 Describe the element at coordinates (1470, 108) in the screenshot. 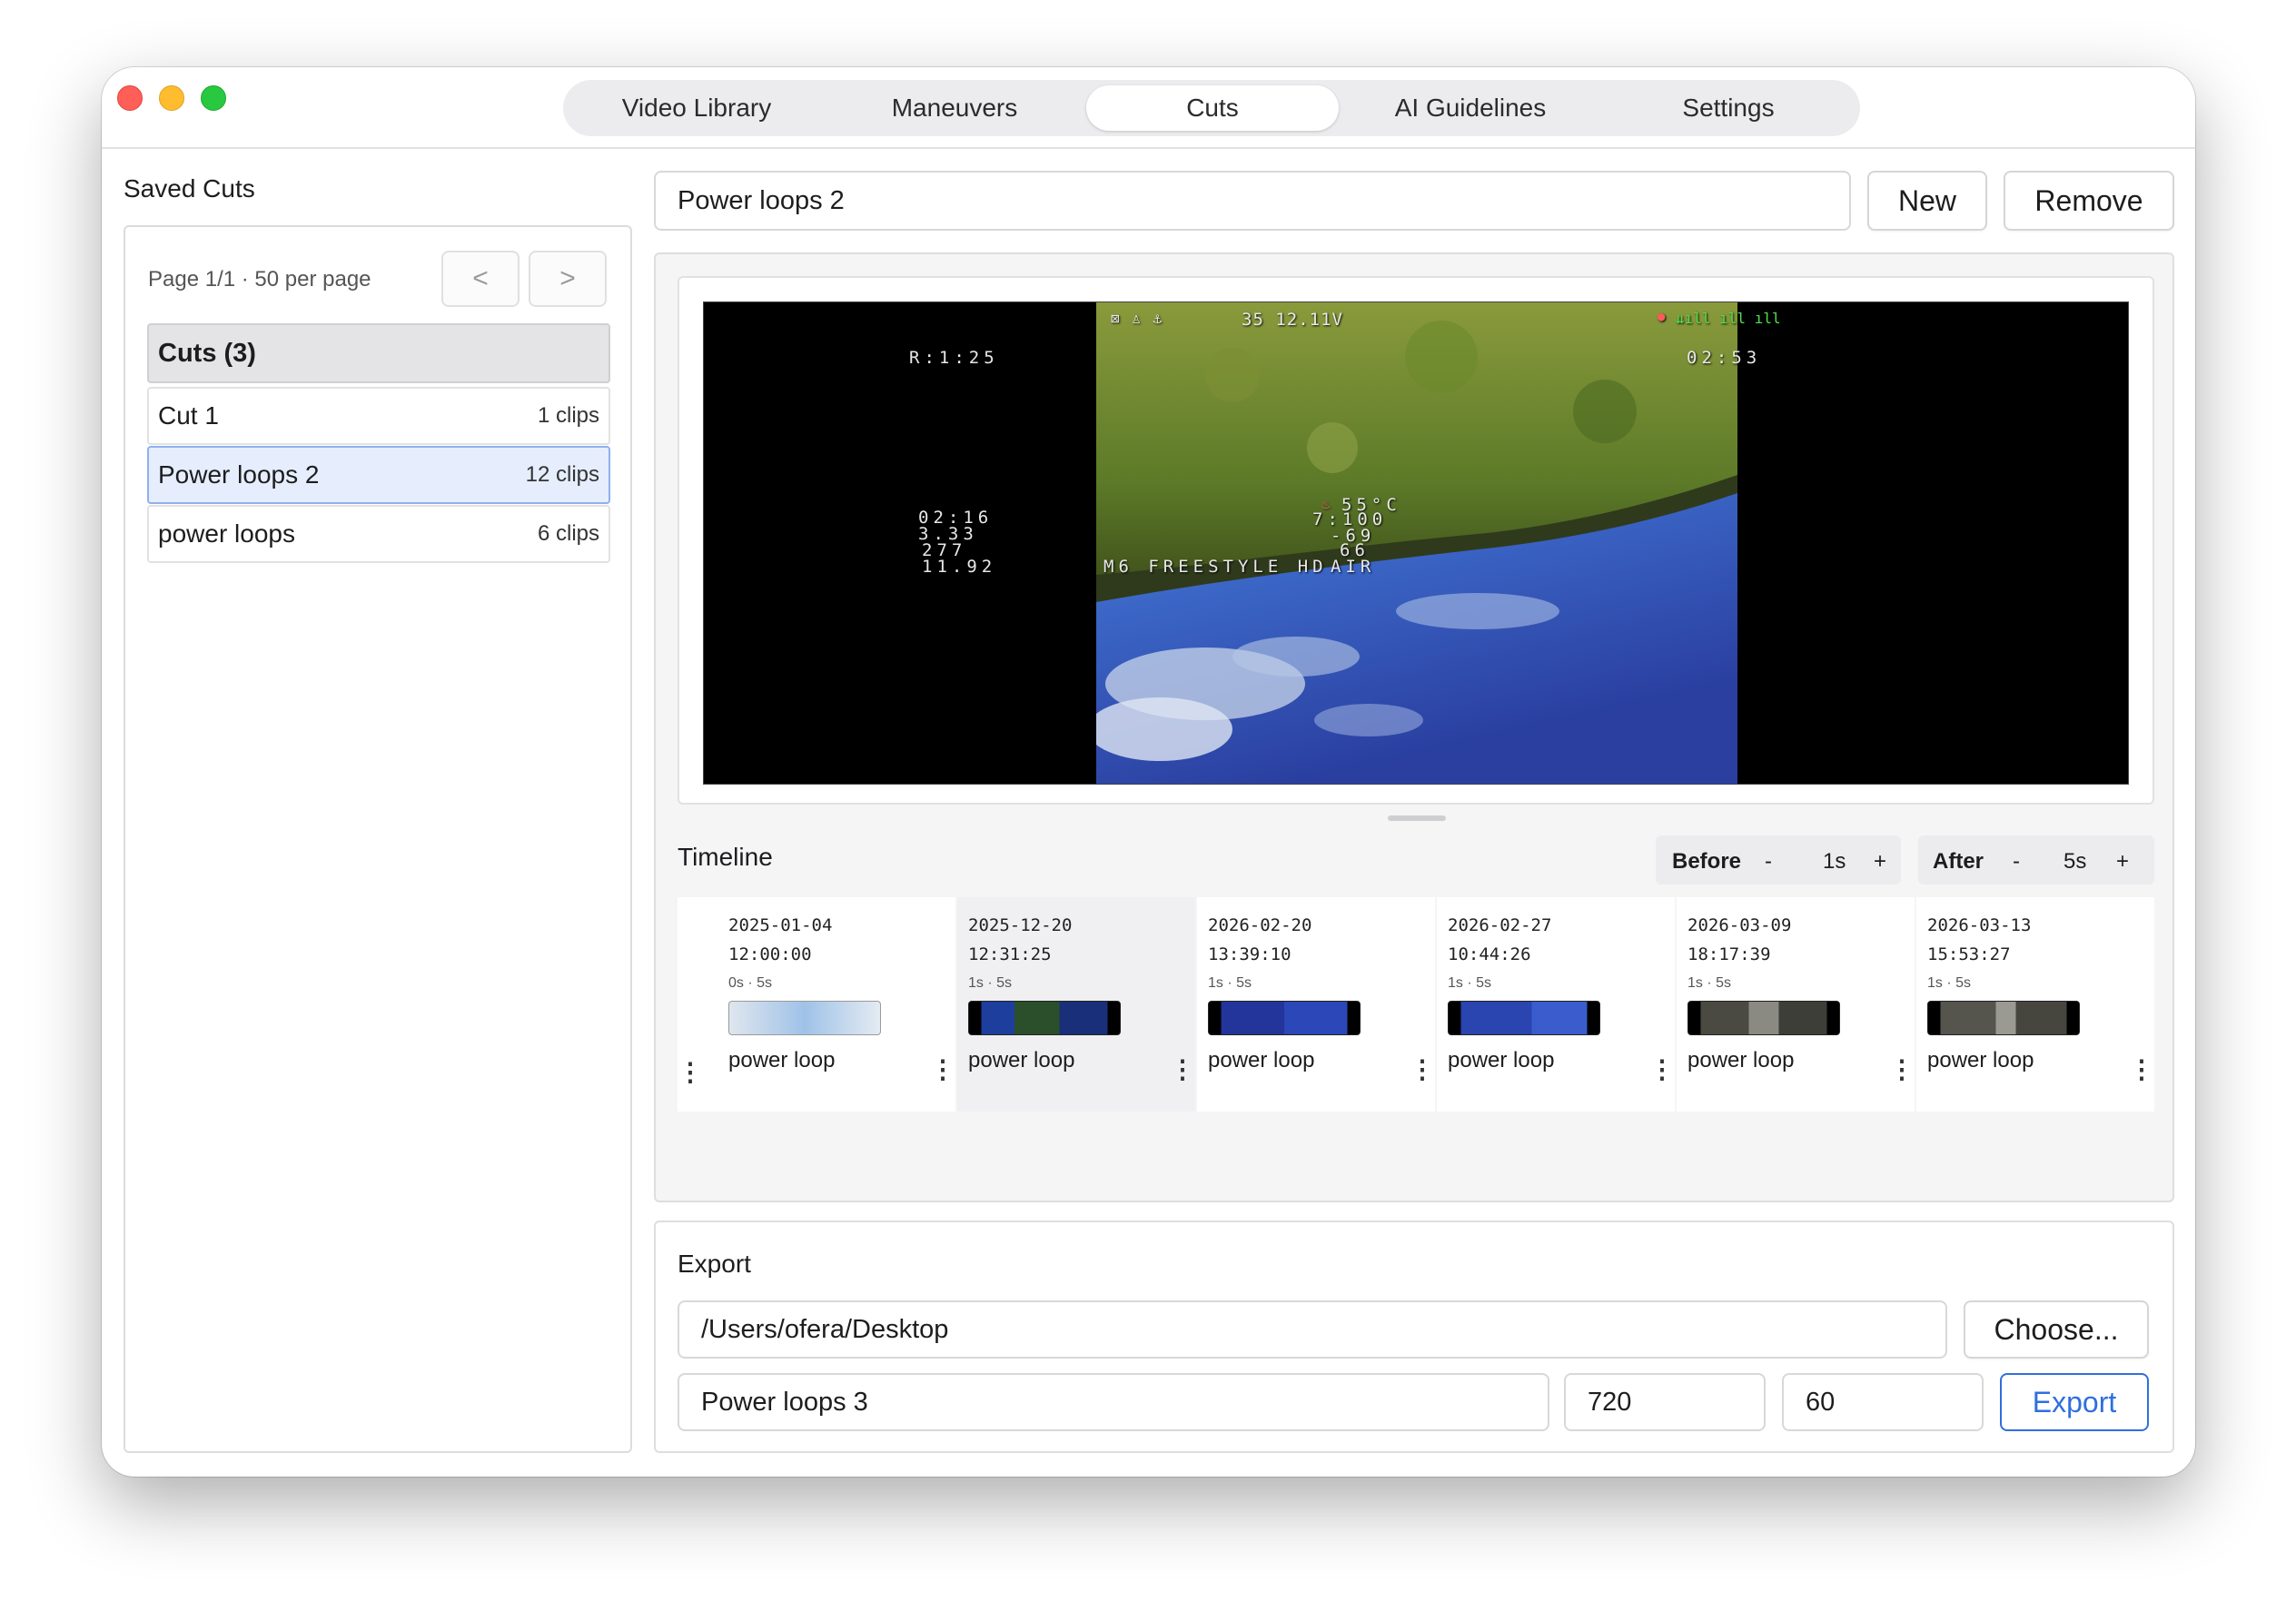

I see `tab-ai-guidelines: AI Guidelines` at that location.